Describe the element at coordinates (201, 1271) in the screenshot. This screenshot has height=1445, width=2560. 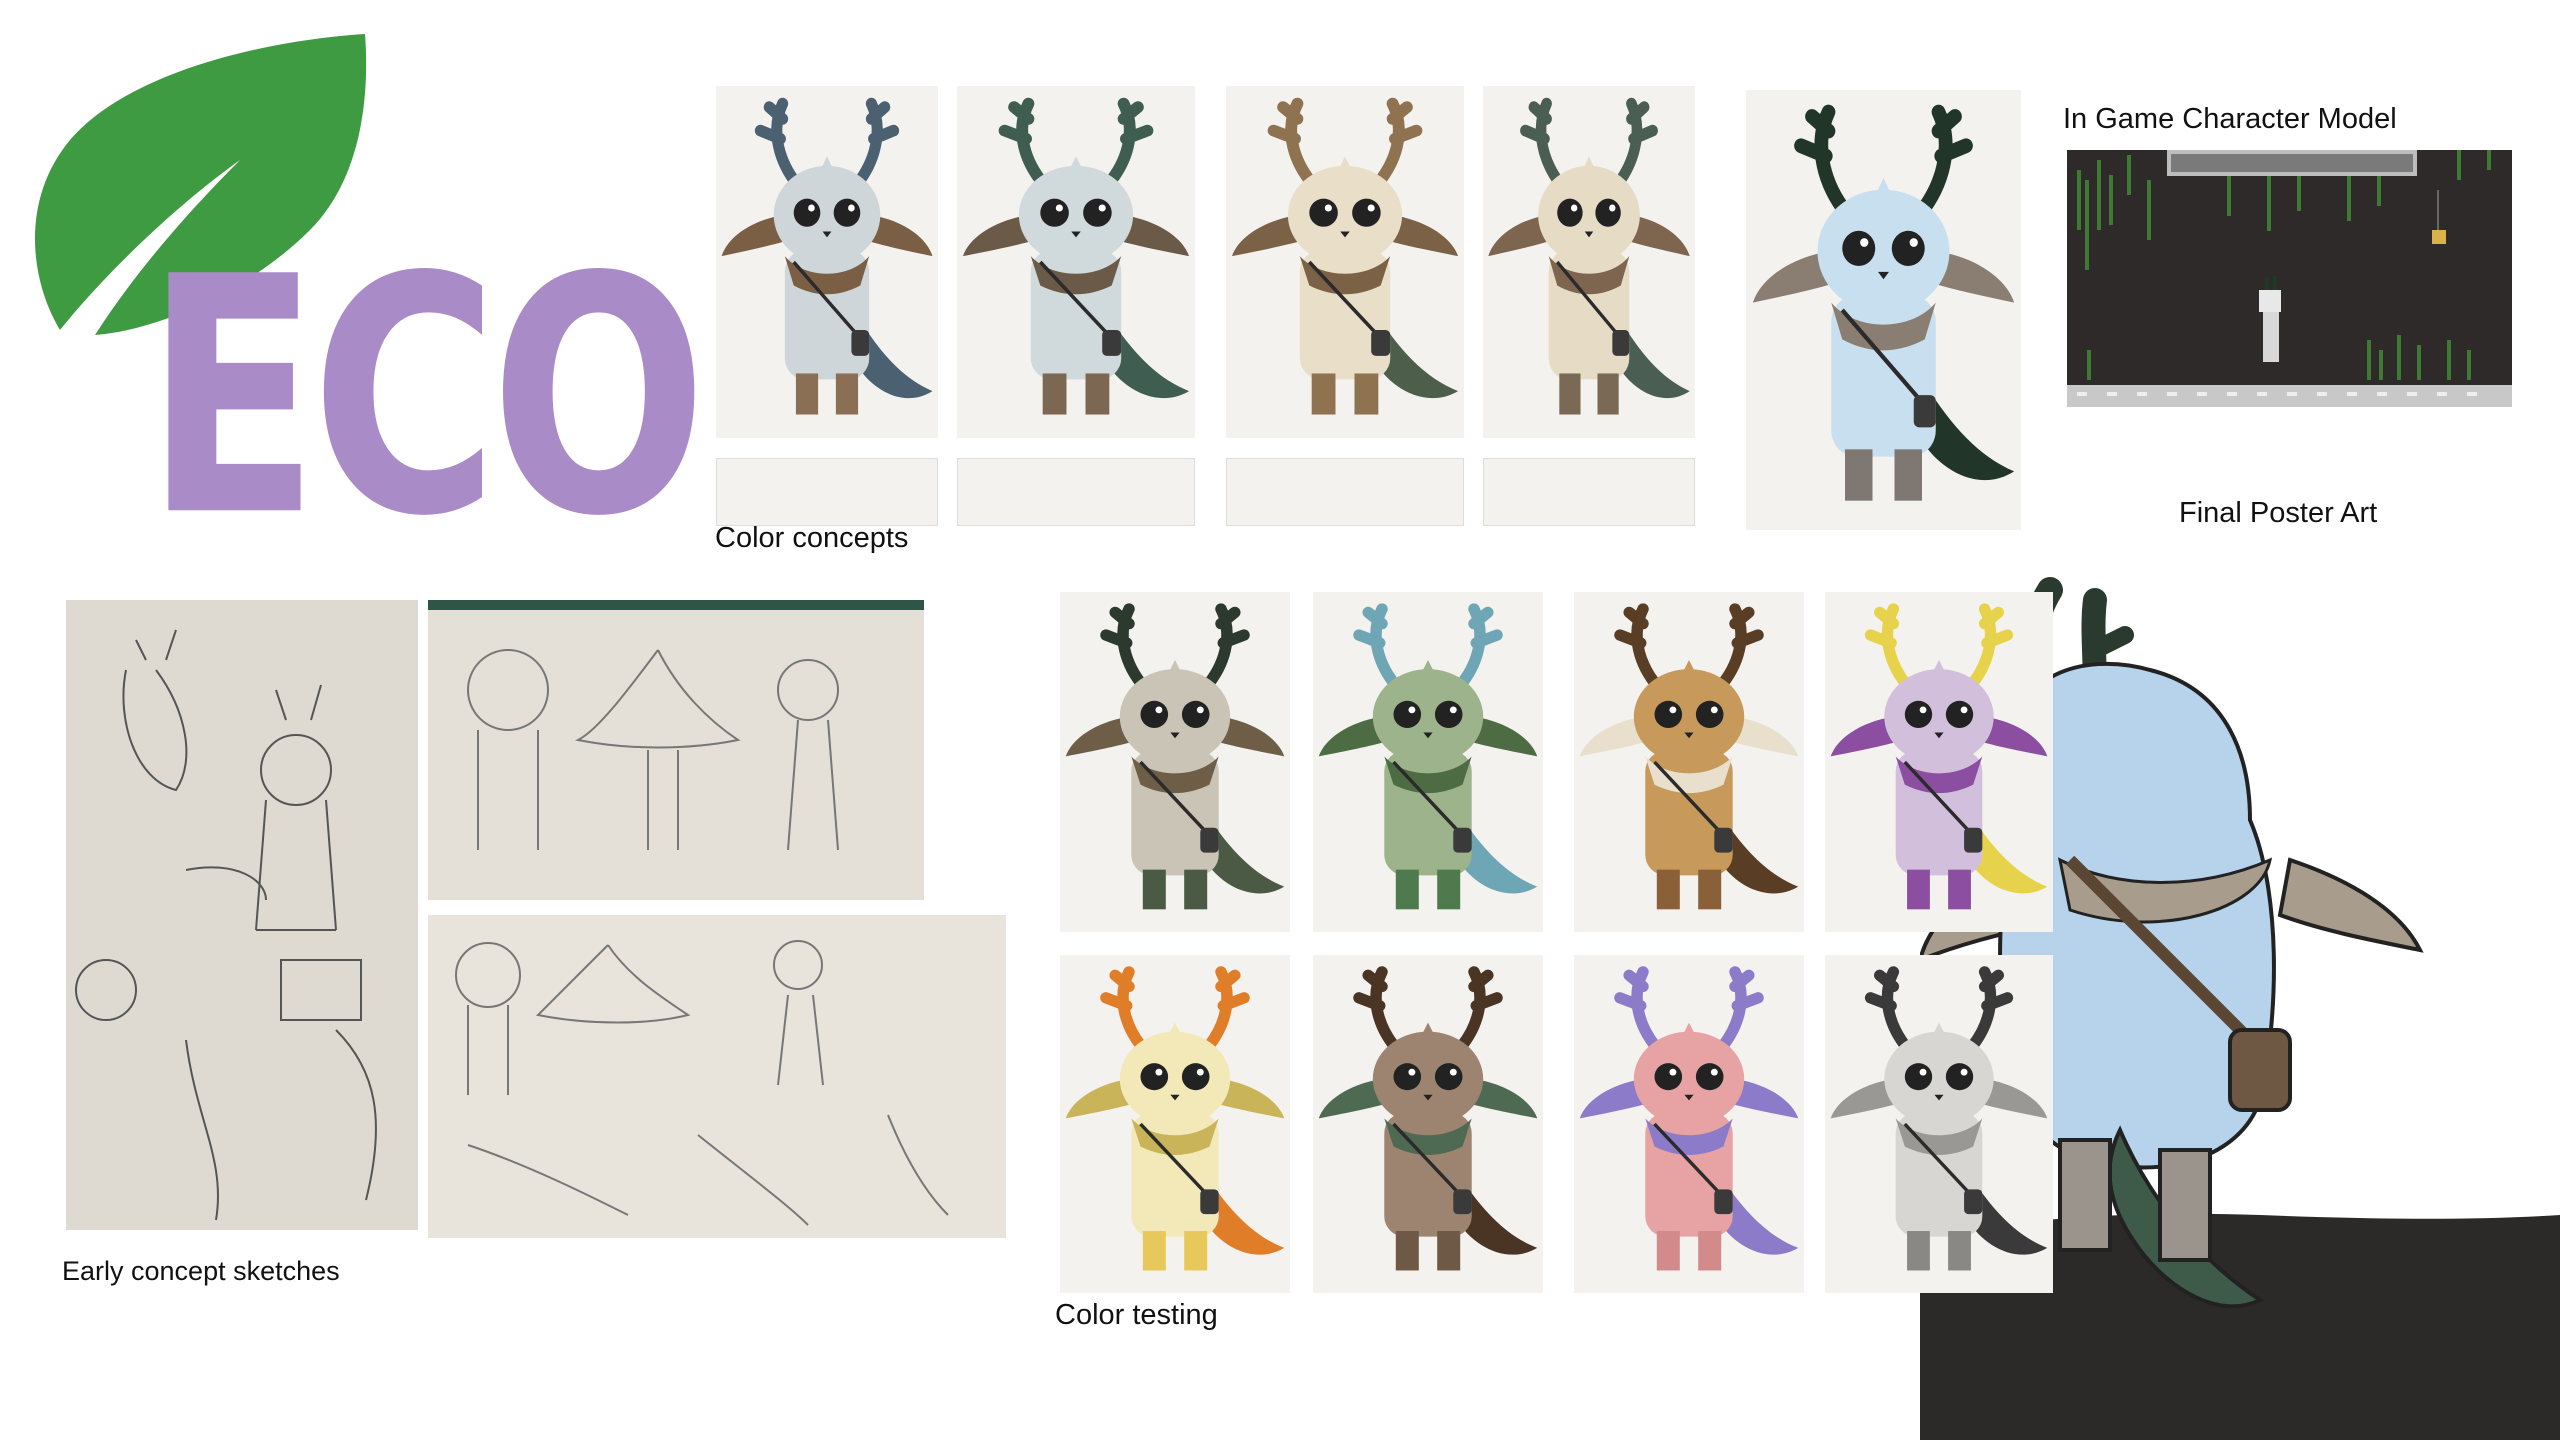
I see `caption-early-sketches: Early concept sketches` at that location.